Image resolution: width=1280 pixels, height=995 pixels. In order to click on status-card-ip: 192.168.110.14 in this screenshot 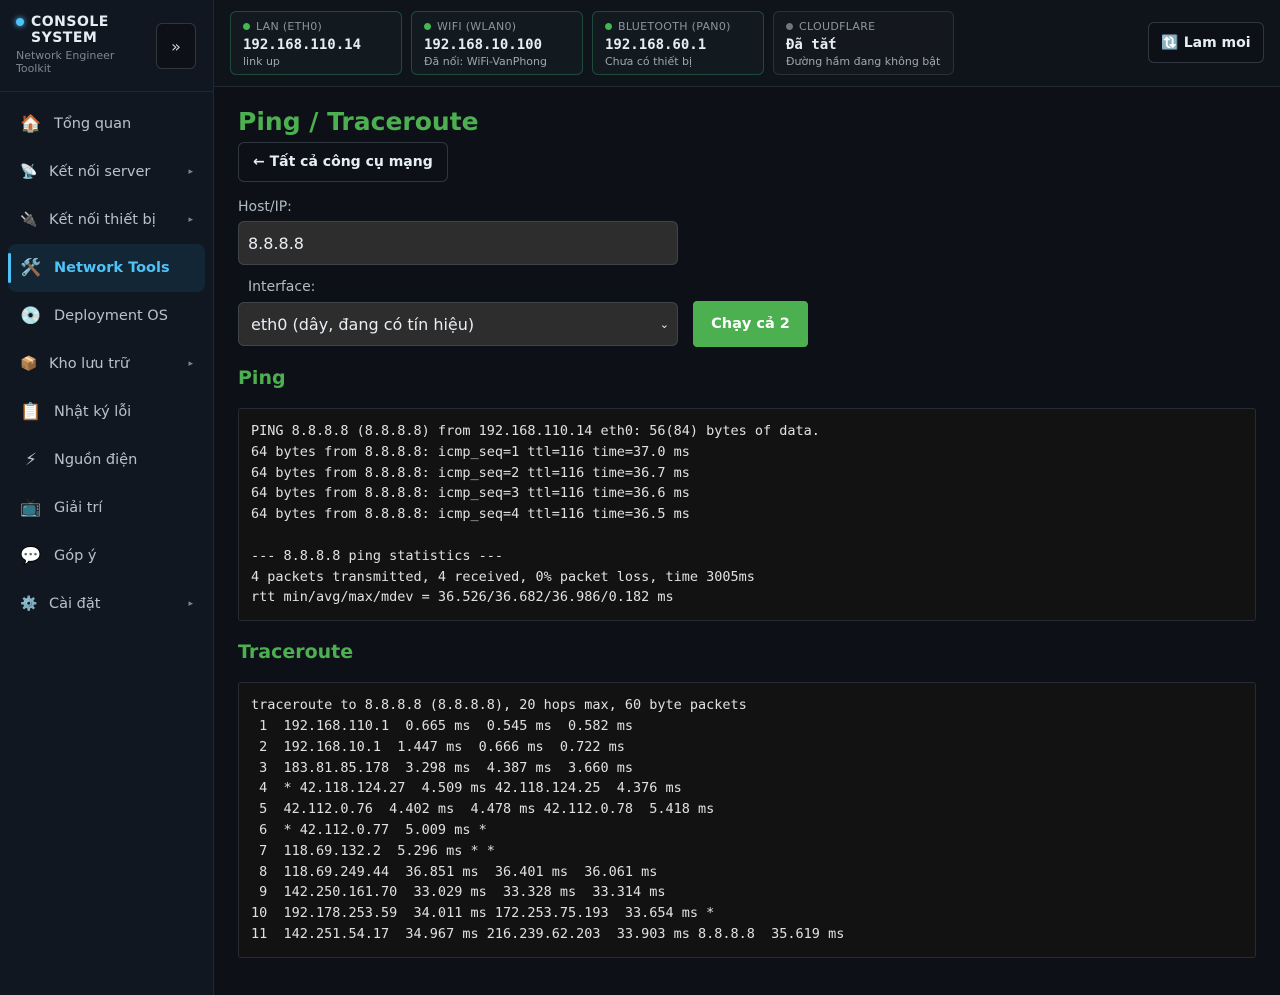, I will do `click(302, 45)`.